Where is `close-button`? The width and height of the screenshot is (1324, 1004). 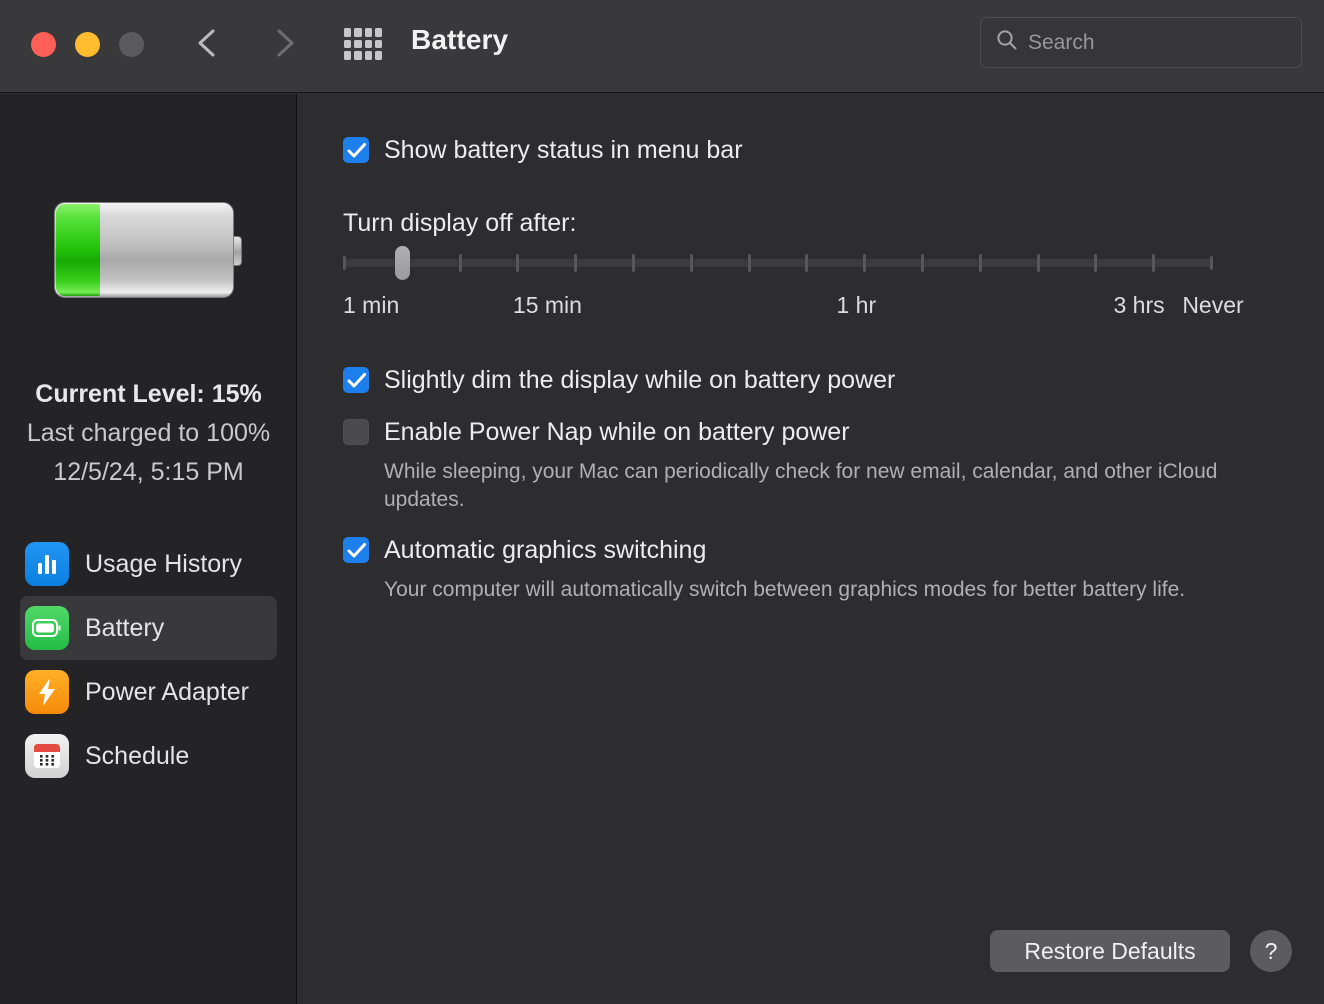 close-button is located at coordinates (43, 44).